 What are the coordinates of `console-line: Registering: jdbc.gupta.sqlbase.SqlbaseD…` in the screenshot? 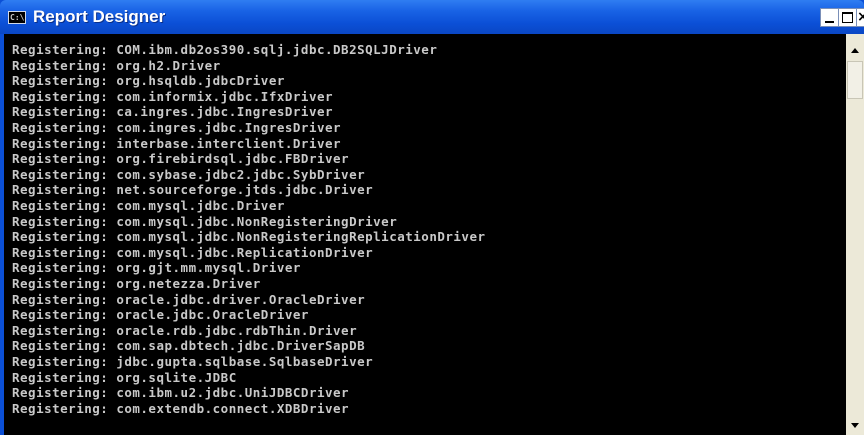 It's located at (193, 361).